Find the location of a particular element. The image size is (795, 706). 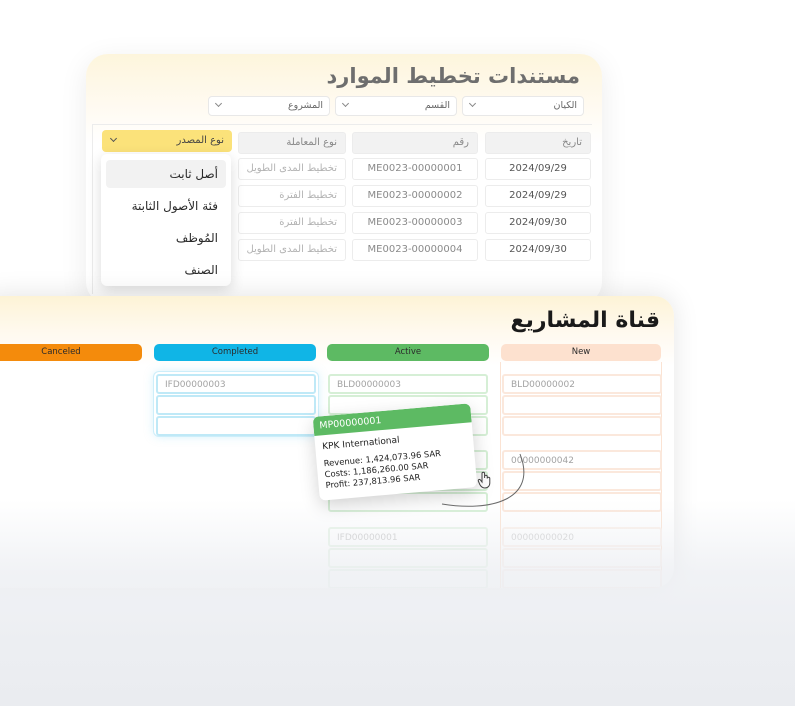

column-header-date: تاريخ is located at coordinates (538, 143).